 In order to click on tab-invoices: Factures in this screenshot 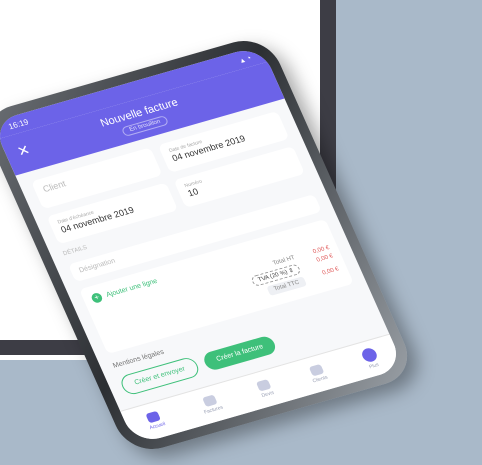, I will do `click(211, 405)`.